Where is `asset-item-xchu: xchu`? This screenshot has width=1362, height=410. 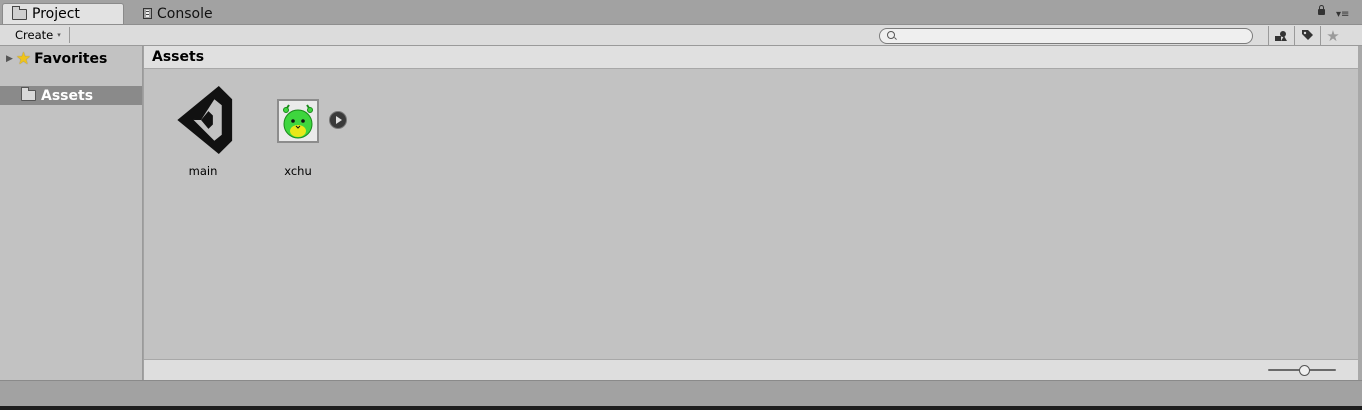 asset-item-xchu: xchu is located at coordinates (298, 137).